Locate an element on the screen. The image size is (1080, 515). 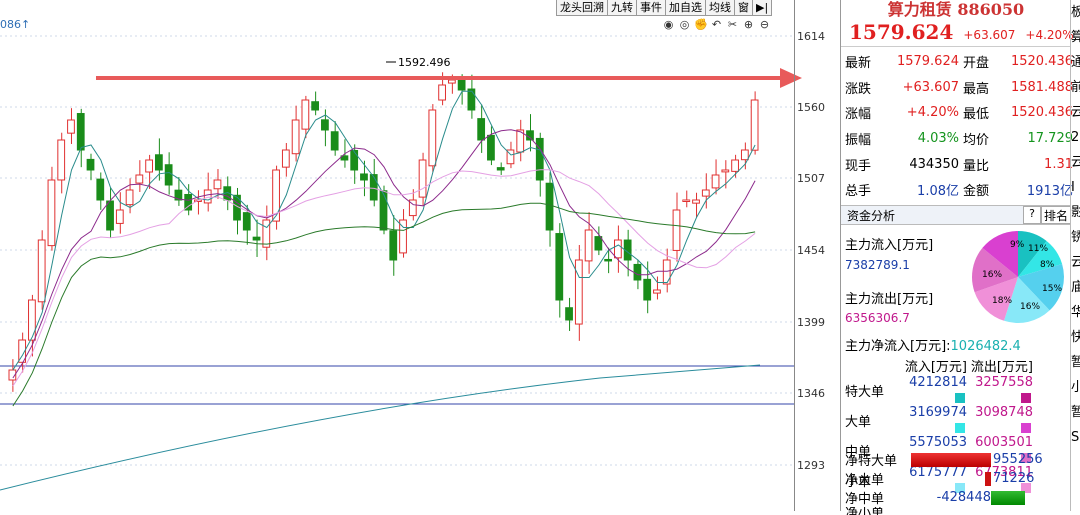
outflow-value: 6003501 is located at coordinates (1004, 442).